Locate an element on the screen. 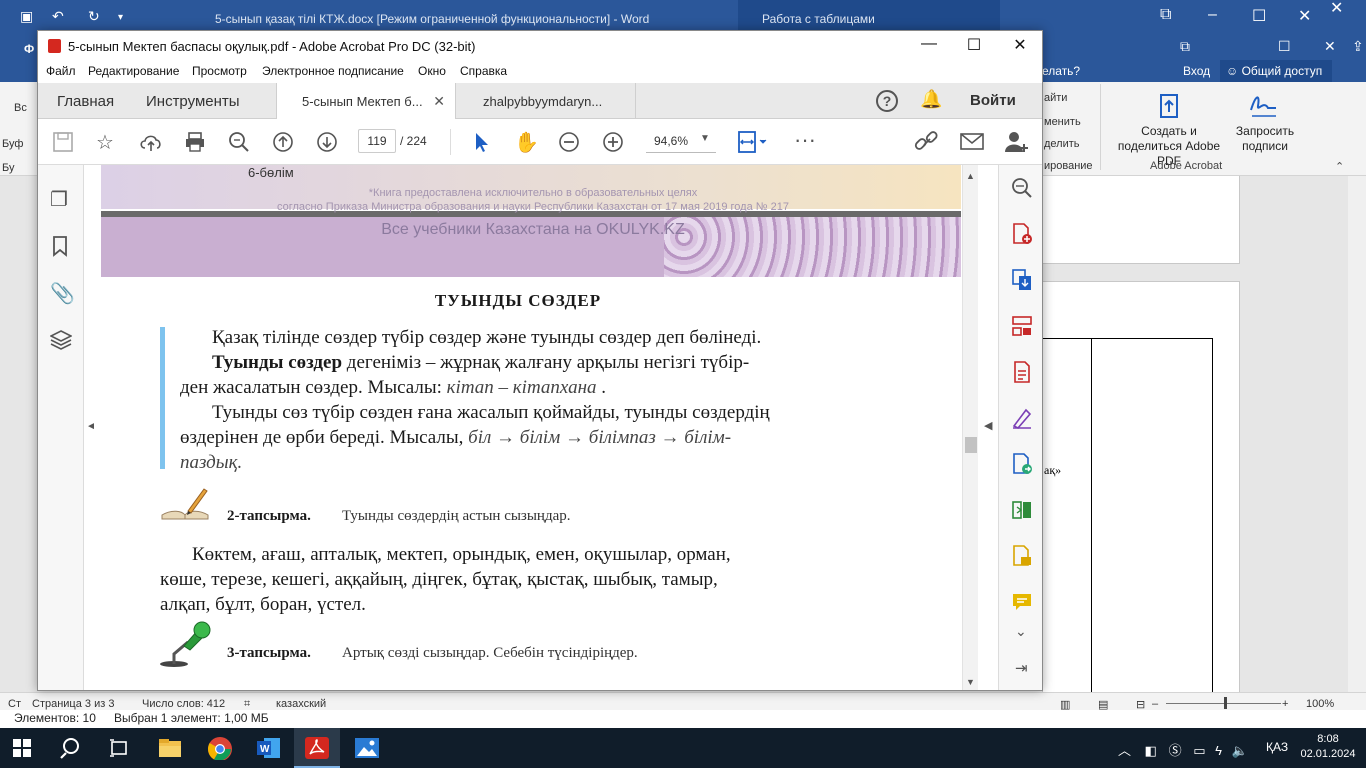  attachments-icon: 📎 is located at coordinates (62, 293).